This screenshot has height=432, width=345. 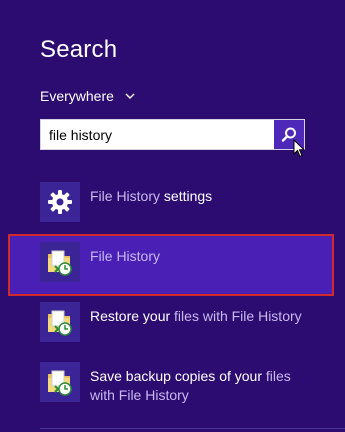 I want to click on mouse-pointer-icon, so click(x=299, y=148).